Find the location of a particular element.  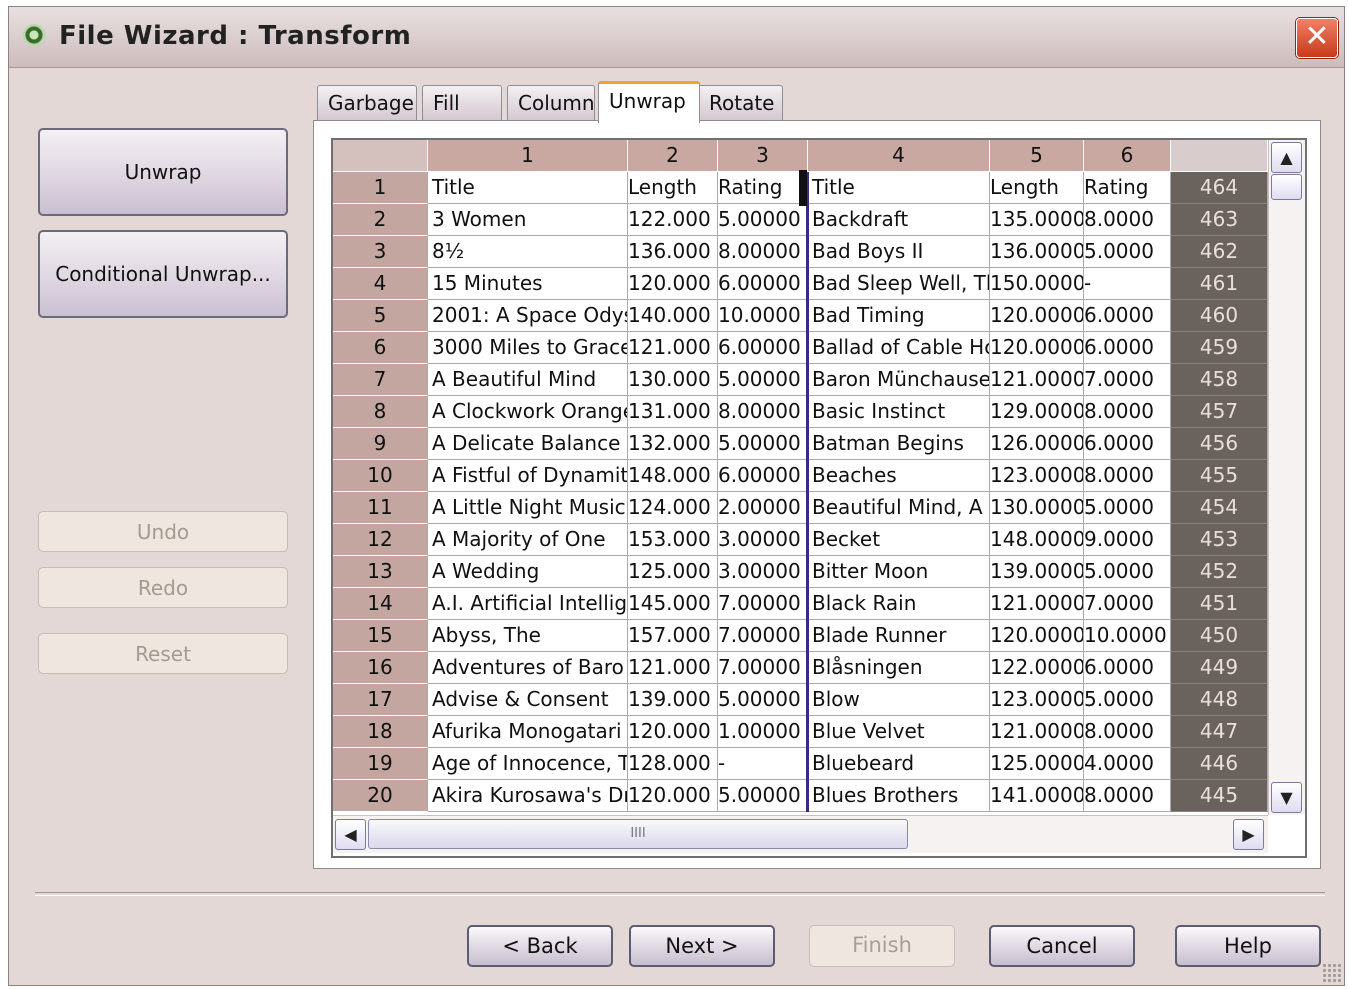

horizontal-scrollbar: ◀ IIII ▶ is located at coordinates (800, 834).